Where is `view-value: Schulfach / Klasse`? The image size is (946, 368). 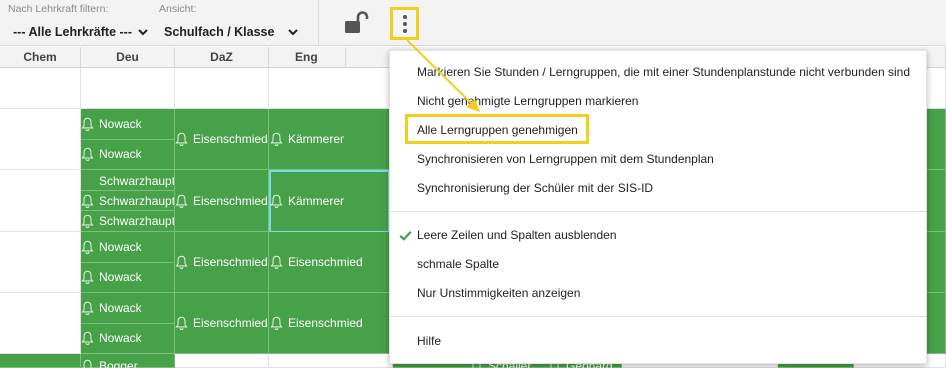 view-value: Schulfach / Klasse is located at coordinates (219, 32).